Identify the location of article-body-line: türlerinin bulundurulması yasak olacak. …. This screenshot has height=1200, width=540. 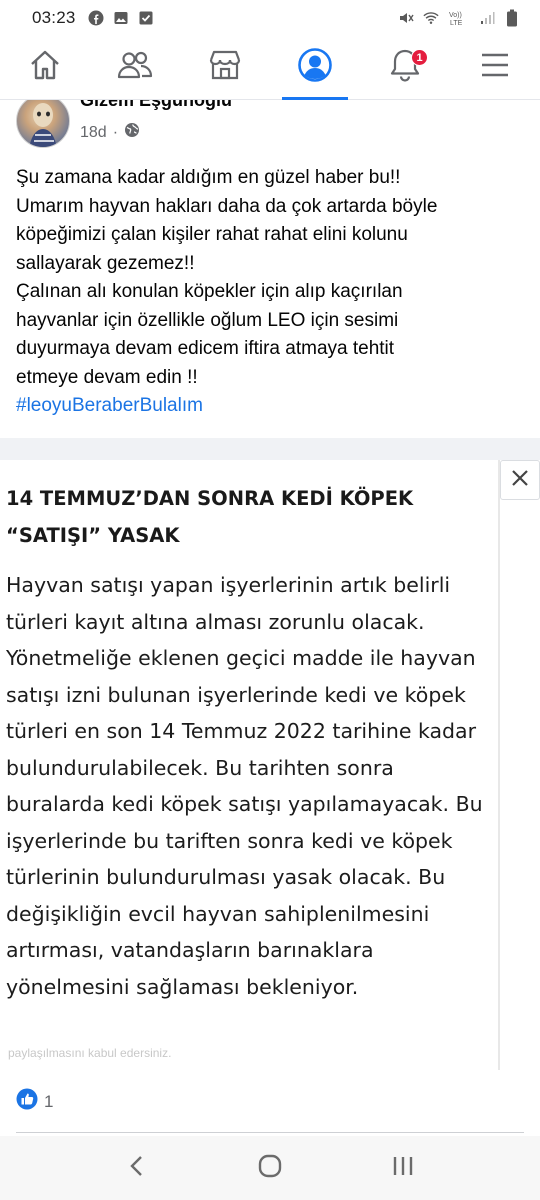
(226, 877).